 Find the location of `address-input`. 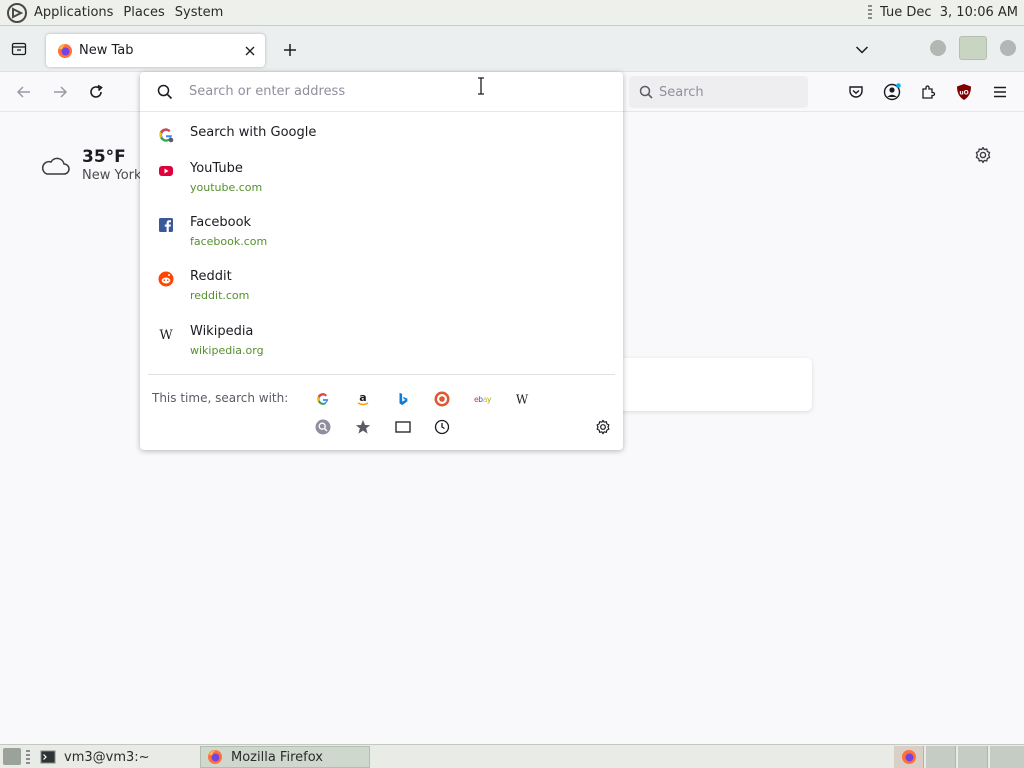

address-input is located at coordinates (389, 91).